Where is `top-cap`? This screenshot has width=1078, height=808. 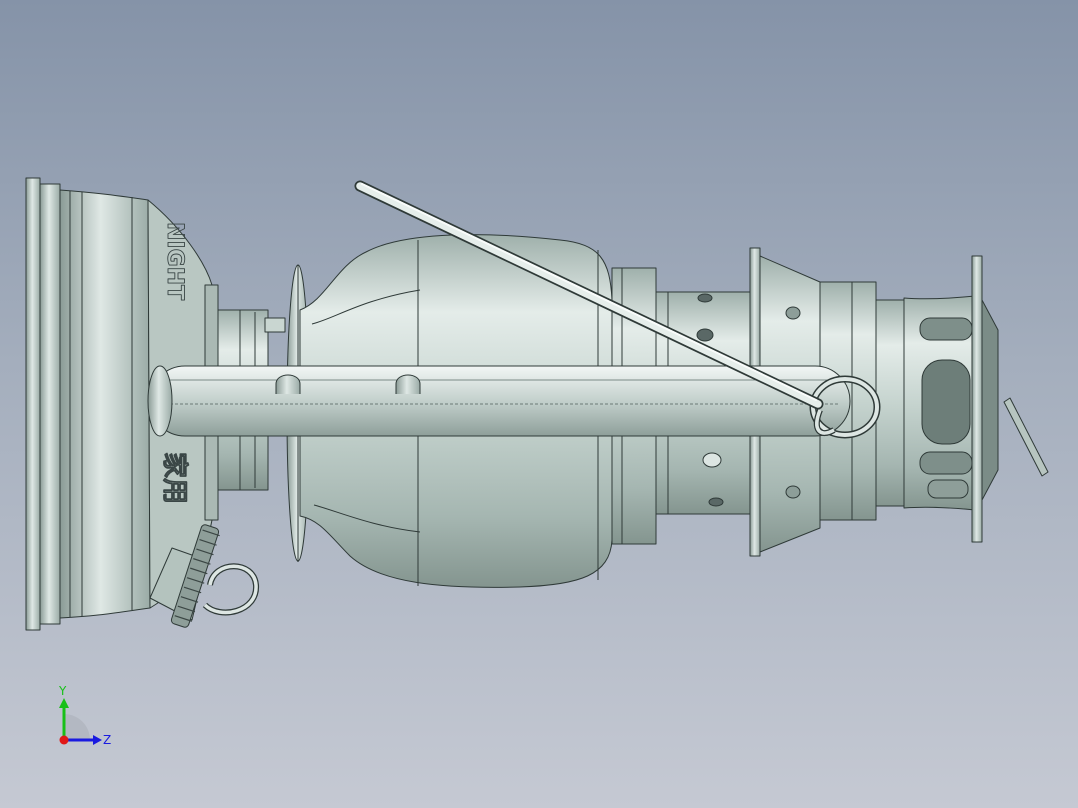 top-cap is located at coordinates (962, 399).